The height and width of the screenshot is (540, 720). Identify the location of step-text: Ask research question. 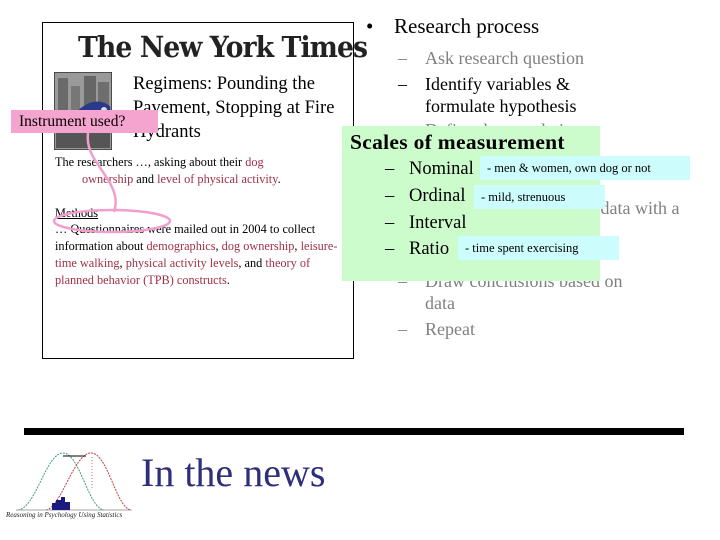
(504, 58).